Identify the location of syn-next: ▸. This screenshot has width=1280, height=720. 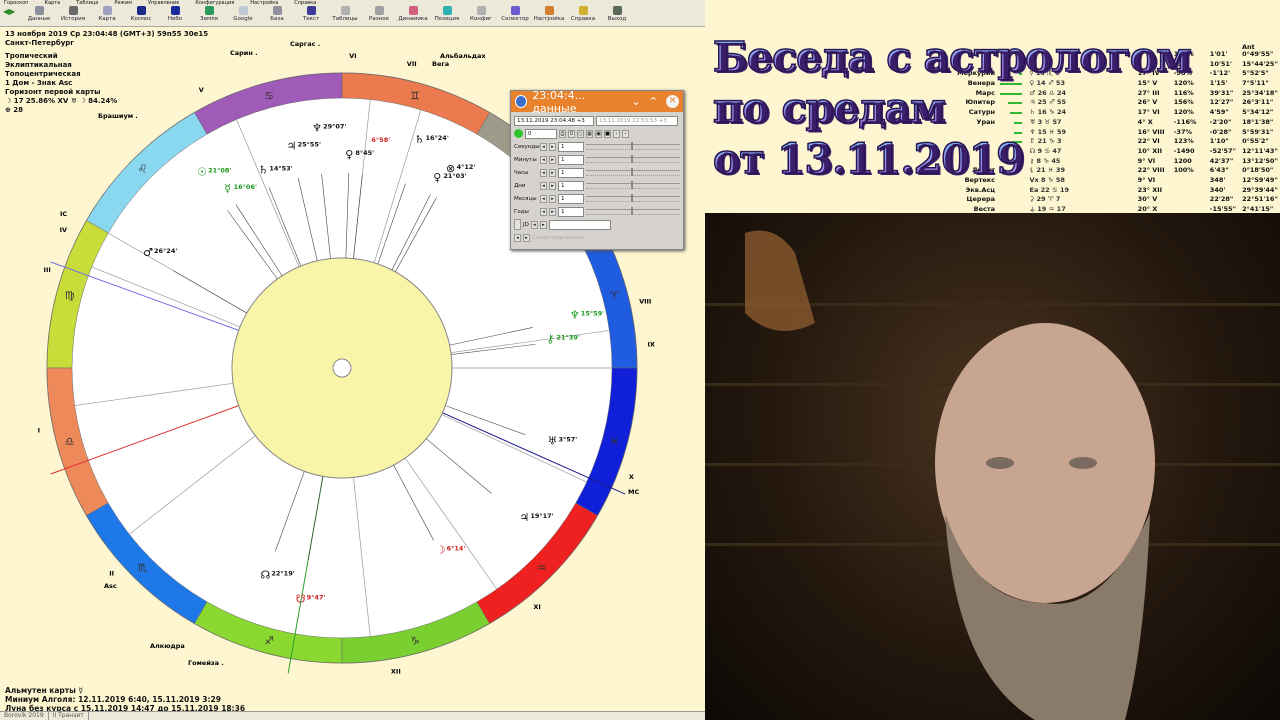
(526, 237).